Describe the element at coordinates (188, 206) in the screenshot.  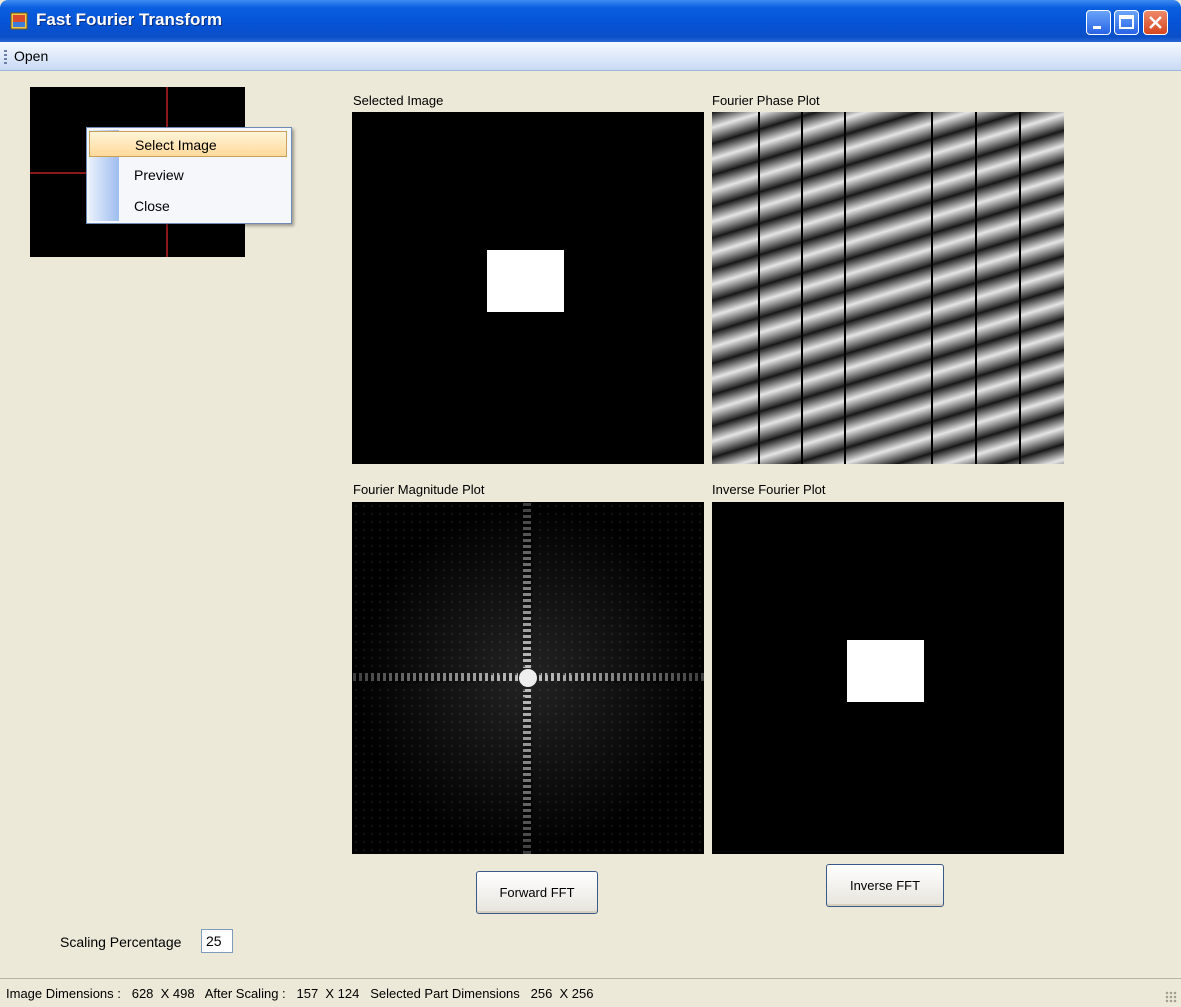
I see `context-item-close: Close` at that location.